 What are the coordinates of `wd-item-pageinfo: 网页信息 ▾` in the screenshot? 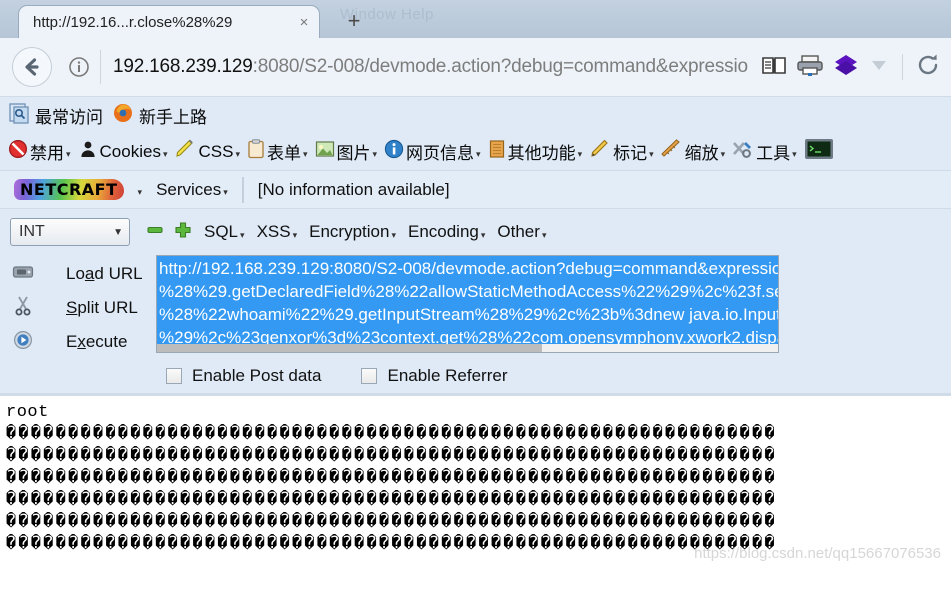 It's located at (432, 151).